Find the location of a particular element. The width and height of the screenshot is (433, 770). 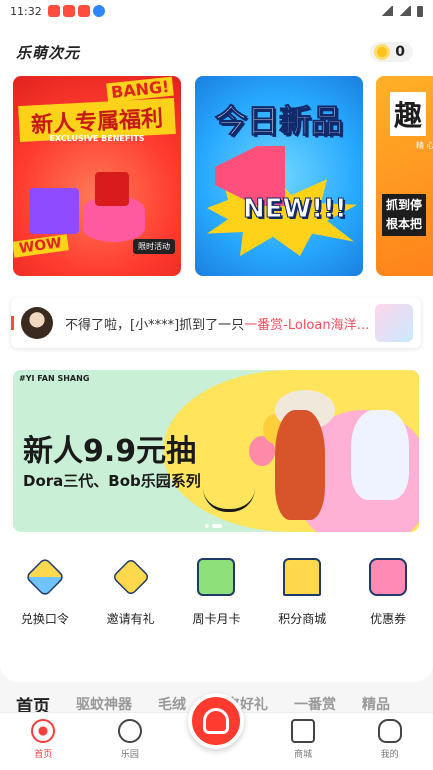

tab-mosquito: 驱蚊神器 is located at coordinates (104, 704).